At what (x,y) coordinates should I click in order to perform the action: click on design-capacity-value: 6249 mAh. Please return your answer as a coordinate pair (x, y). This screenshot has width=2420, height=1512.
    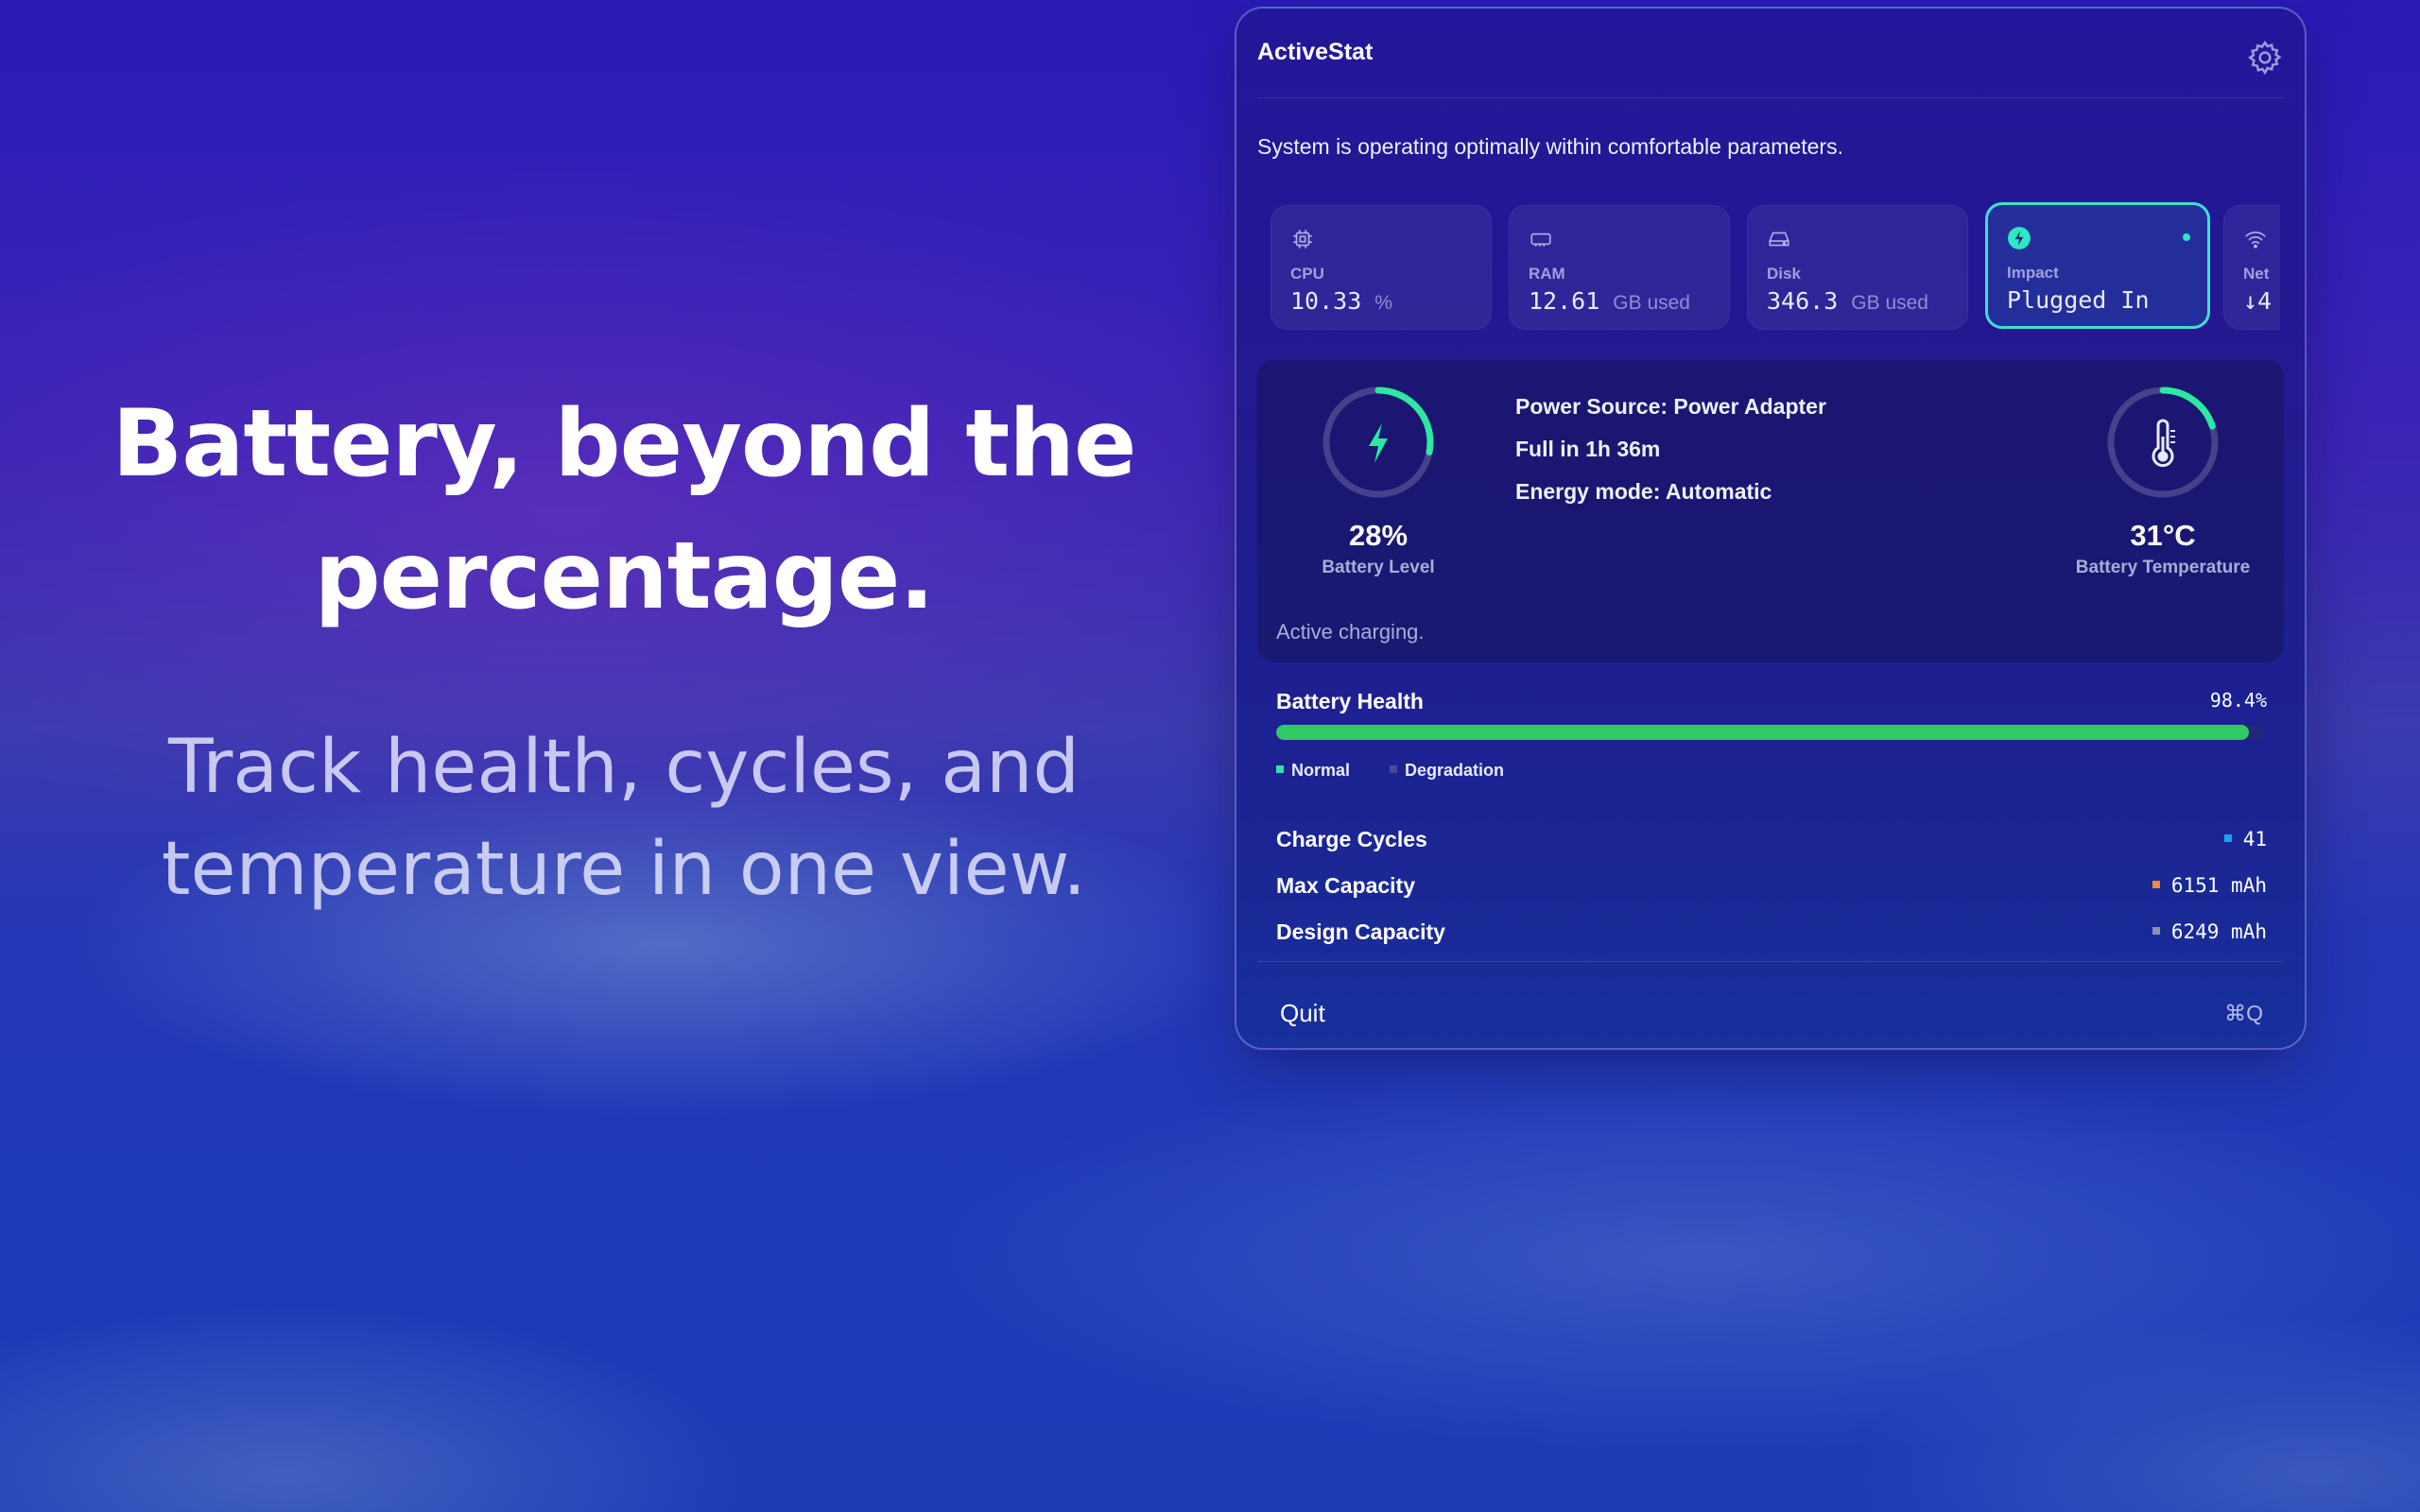
    Looking at the image, I should click on (2210, 931).